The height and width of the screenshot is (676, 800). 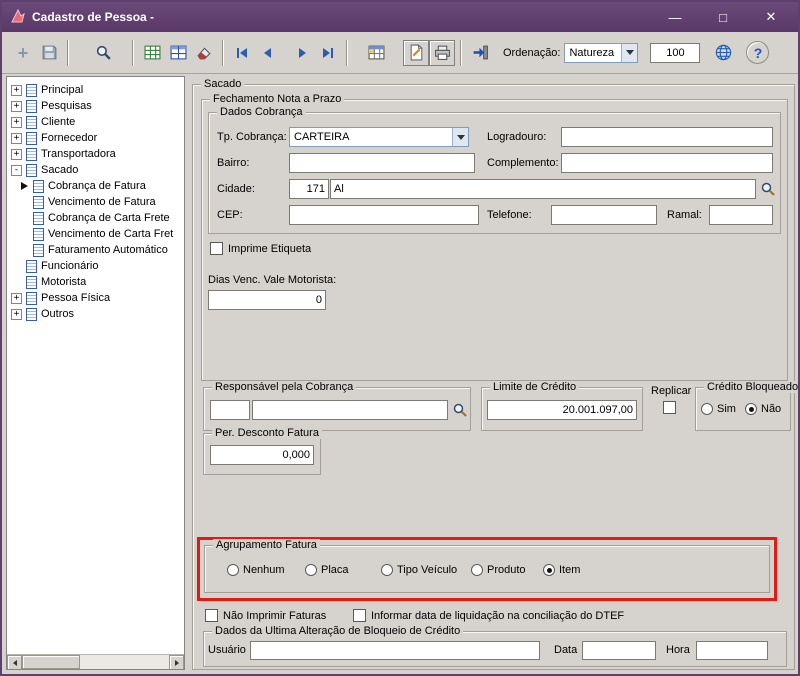 What do you see at coordinates (95, 298) in the screenshot?
I see `tree-item-pessoa-fisica: + Pessoa Física` at bounding box center [95, 298].